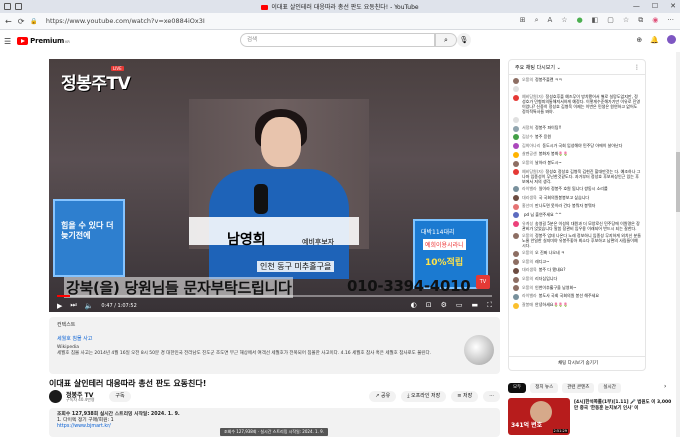 This screenshot has height=437, width=680. What do you see at coordinates (578, 388) in the screenshot?
I see `chip-related: 관련 콘텐츠` at bounding box center [578, 388].